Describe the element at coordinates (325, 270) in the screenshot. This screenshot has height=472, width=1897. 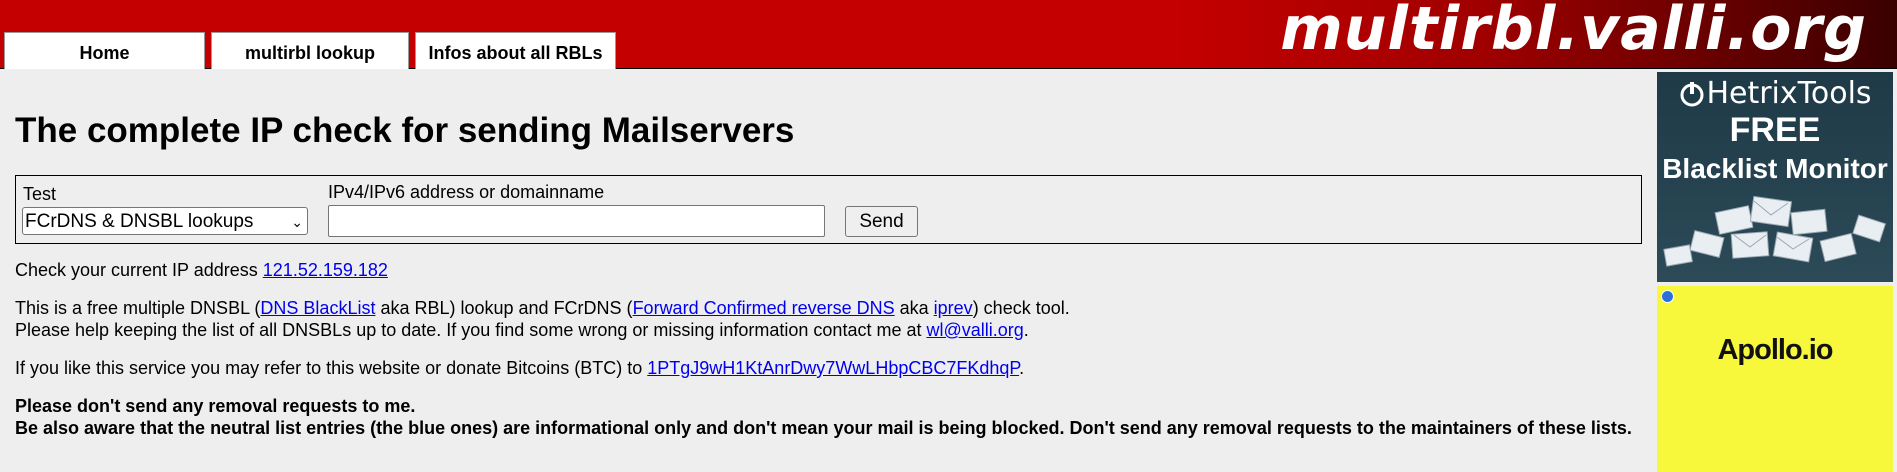
I see `current-ip-link: 121.52.159.182` at that location.